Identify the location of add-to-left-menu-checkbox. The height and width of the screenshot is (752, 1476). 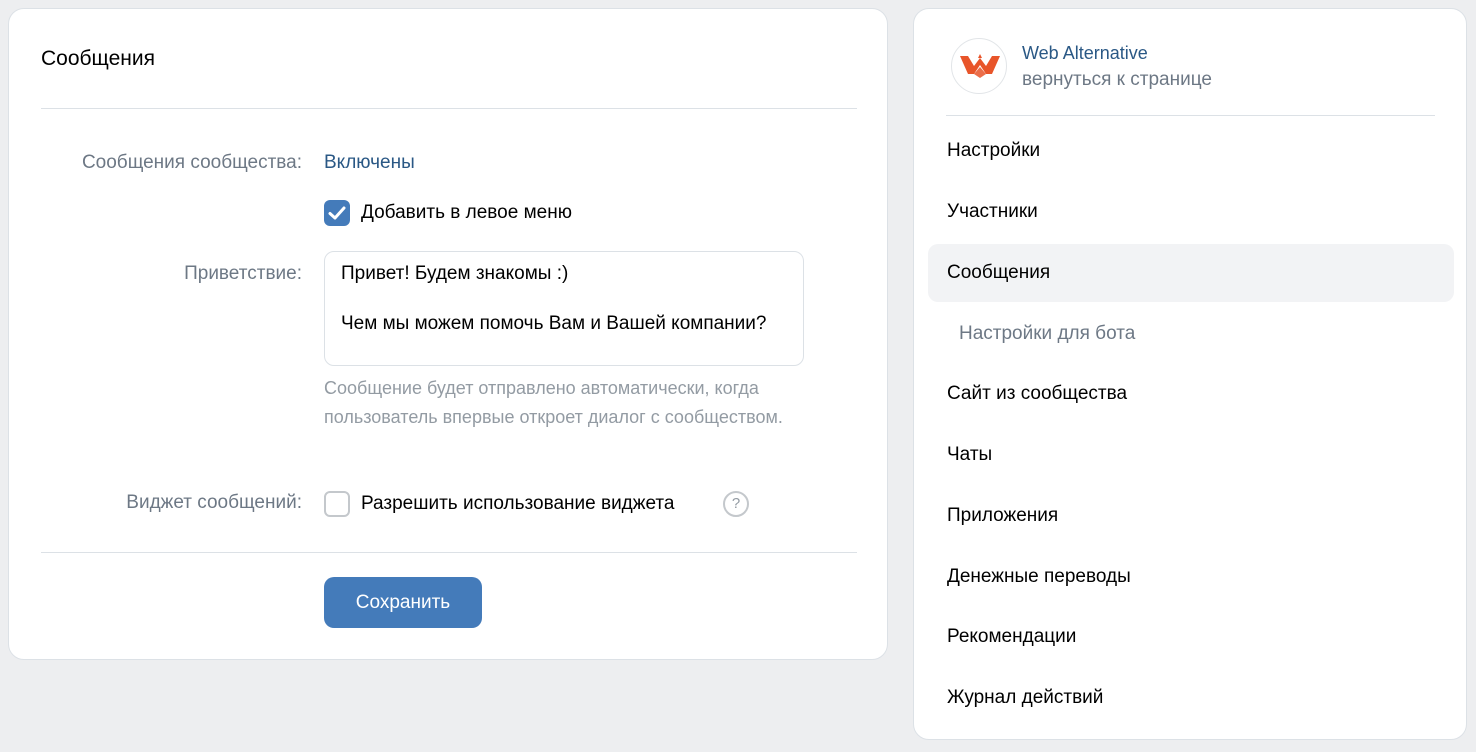
(337, 213).